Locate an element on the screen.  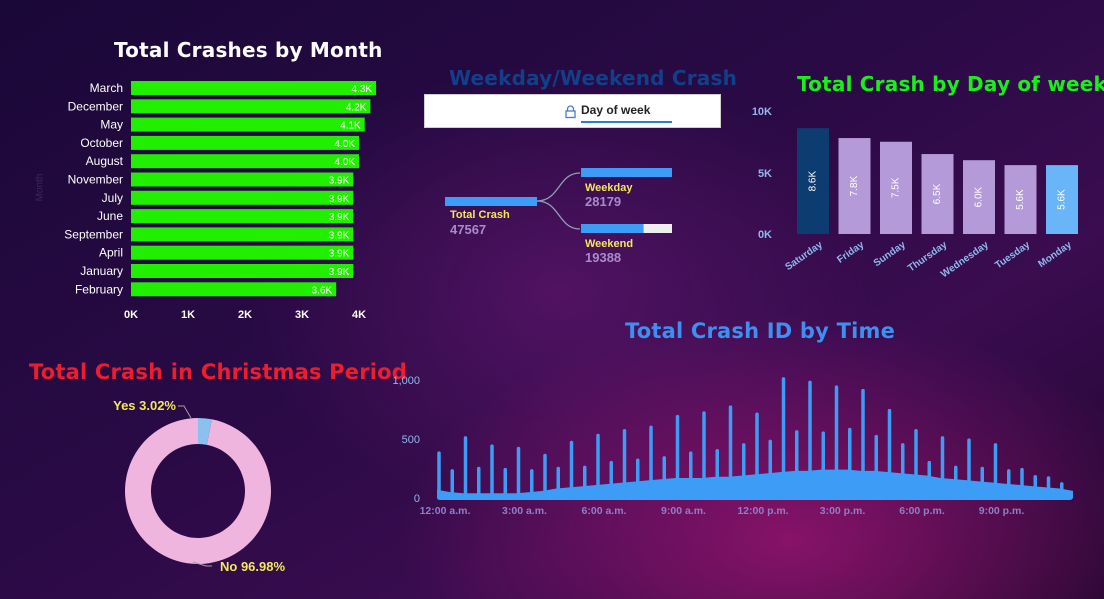
donut-yes-label: Yes 3.02% is located at coordinates (144, 405).